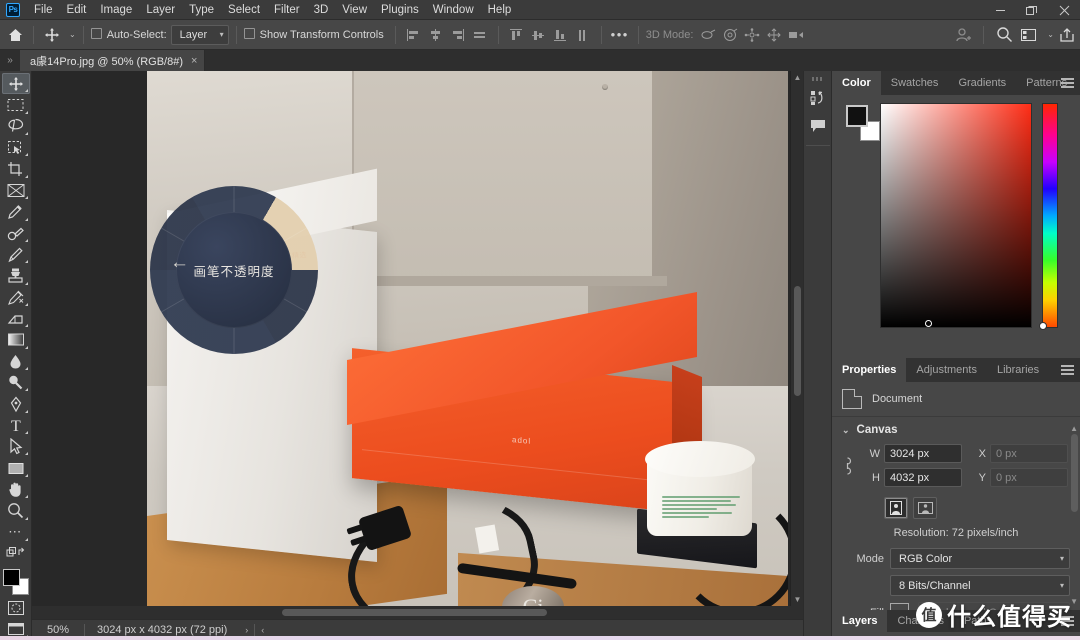 Image resolution: width=1080 pixels, height=640 pixels. I want to click on expand-tabs-icon: », so click(10, 60).